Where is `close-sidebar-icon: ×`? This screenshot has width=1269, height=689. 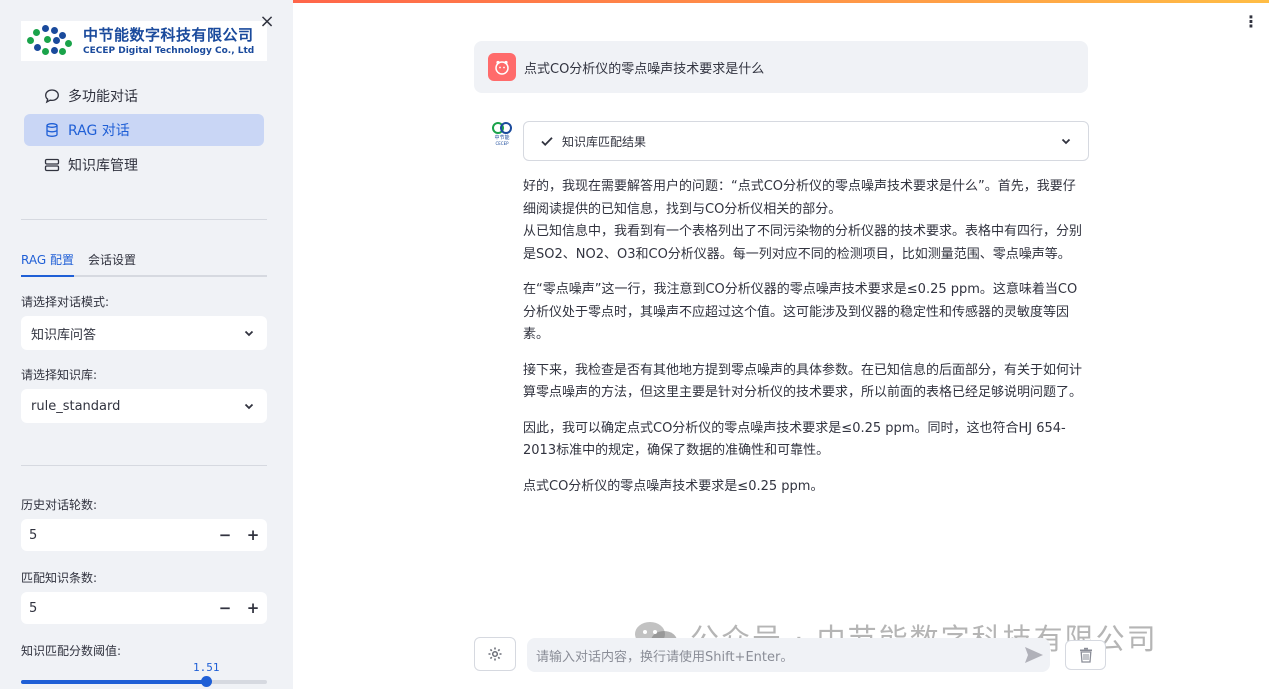
close-sidebar-icon: × is located at coordinates (267, 22).